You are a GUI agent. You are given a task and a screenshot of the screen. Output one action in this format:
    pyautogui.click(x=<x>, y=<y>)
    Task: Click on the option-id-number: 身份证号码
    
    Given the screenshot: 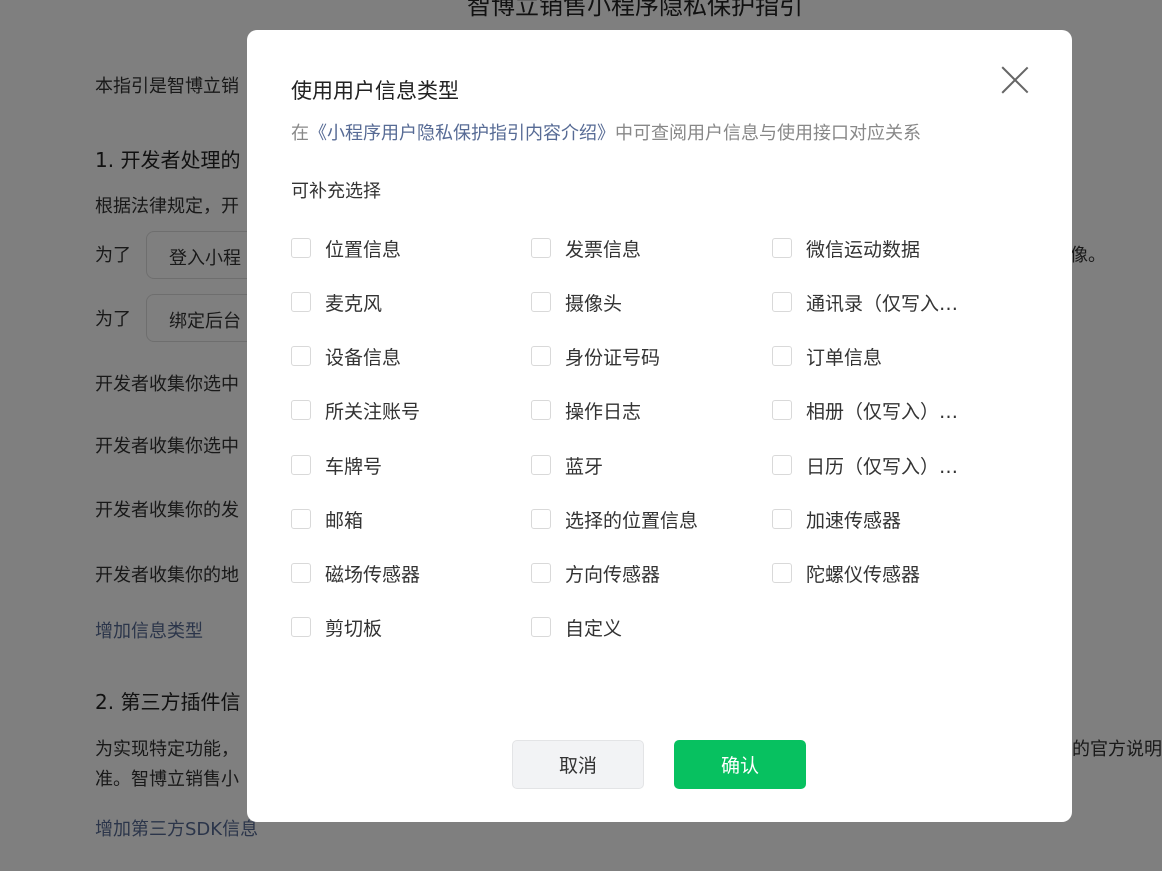 What is the action you would take?
    pyautogui.click(x=595, y=356)
    